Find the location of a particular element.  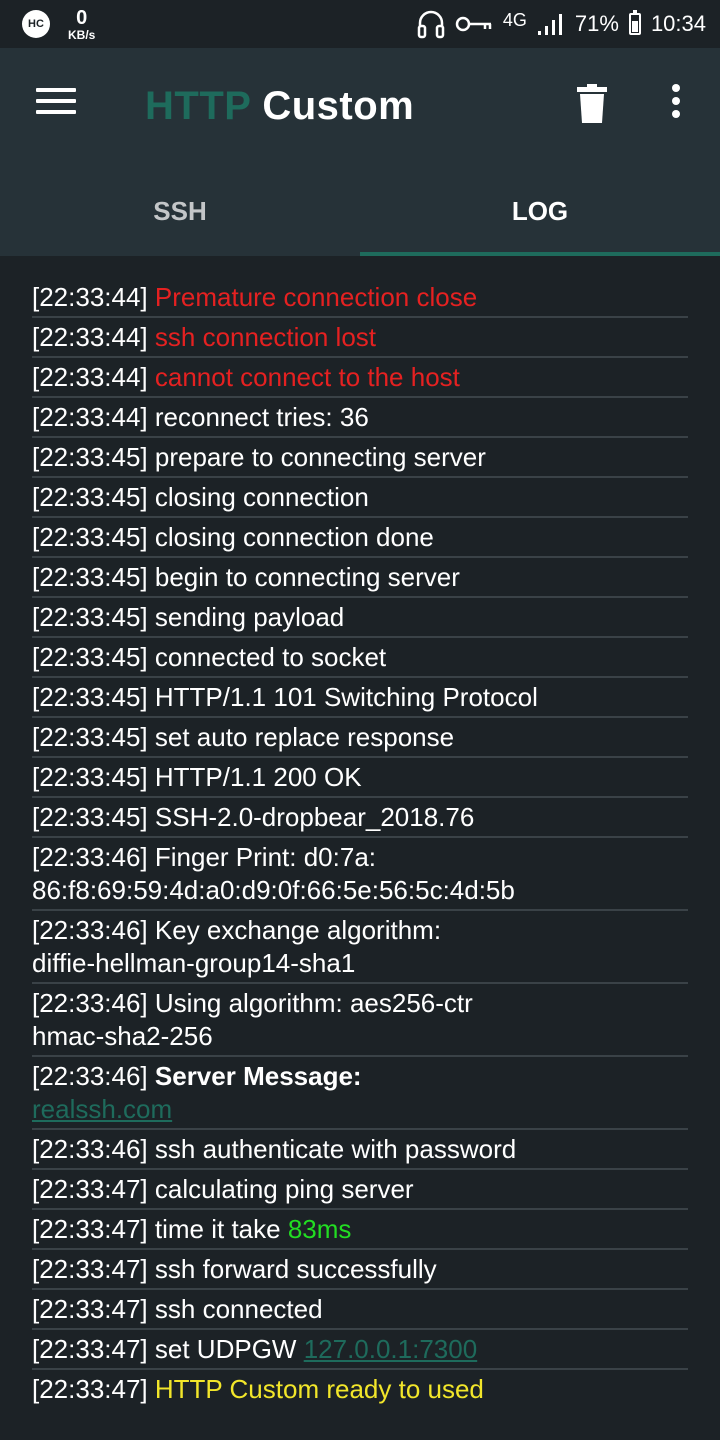

log-entry: [22:33:45] prepare to connecting server is located at coordinates (360, 458).